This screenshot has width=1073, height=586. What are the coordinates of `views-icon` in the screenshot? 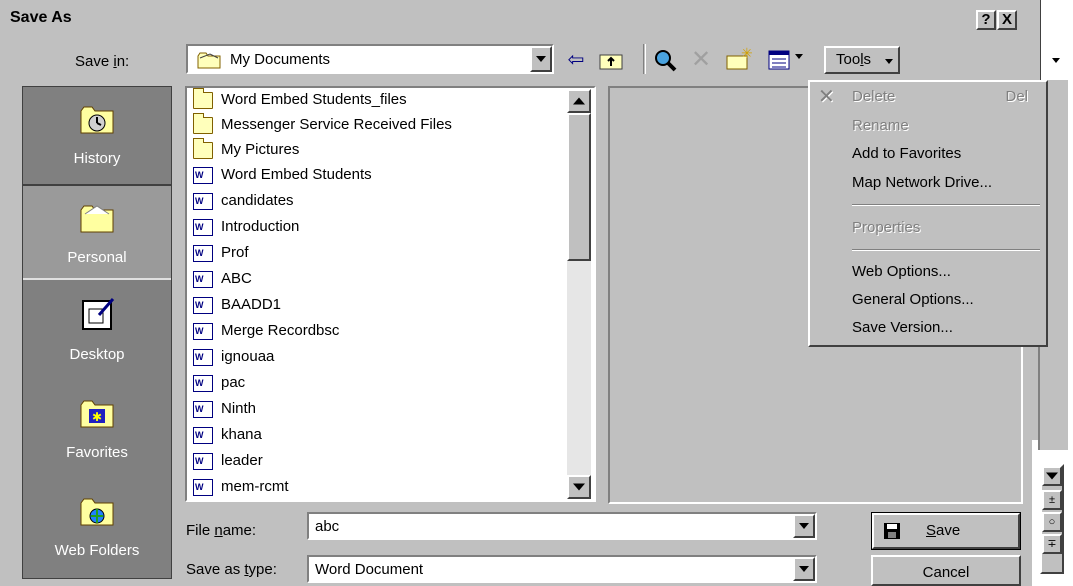 It's located at (779, 60).